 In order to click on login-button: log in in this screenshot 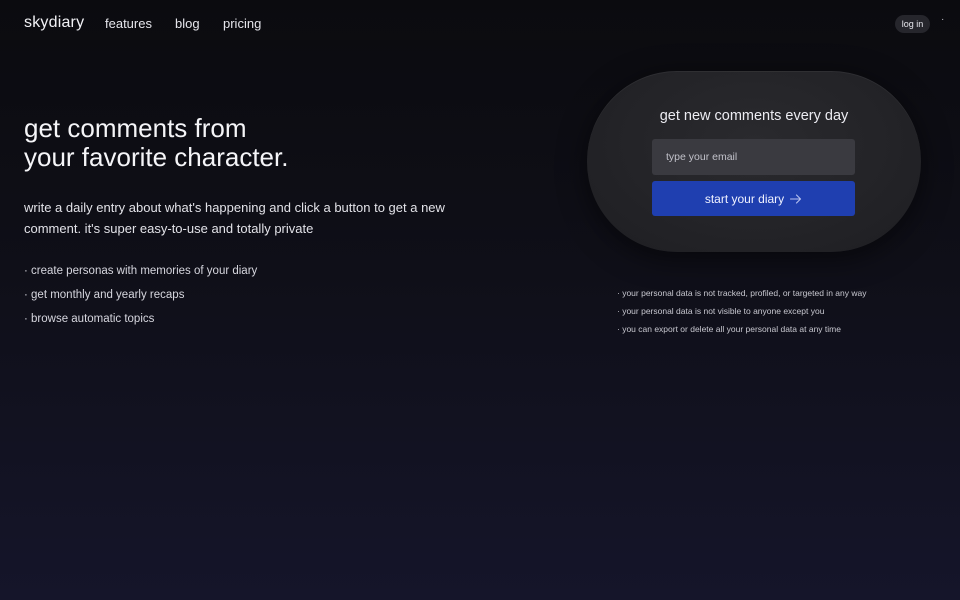, I will do `click(912, 24)`.